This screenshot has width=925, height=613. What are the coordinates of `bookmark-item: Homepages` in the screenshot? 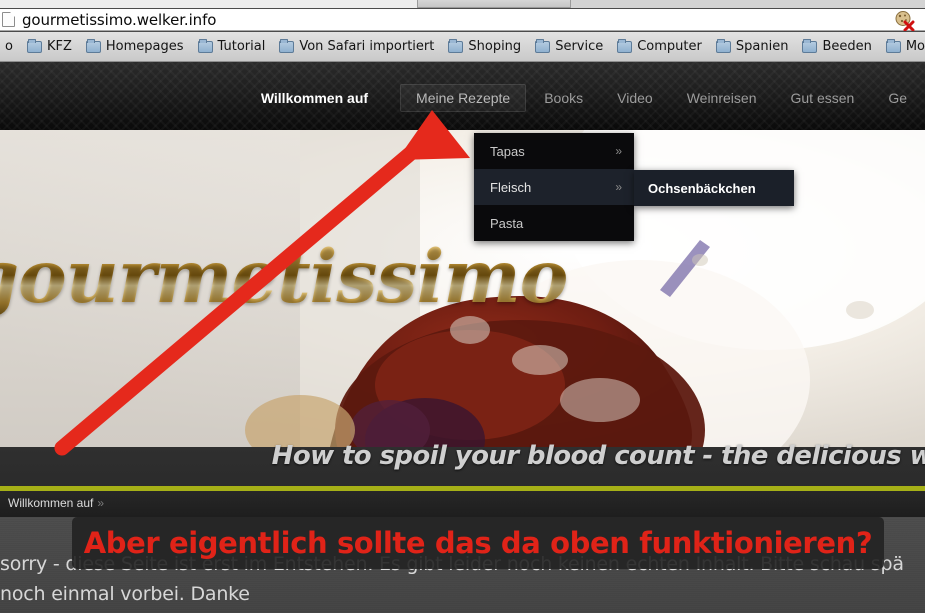 It's located at (135, 46).